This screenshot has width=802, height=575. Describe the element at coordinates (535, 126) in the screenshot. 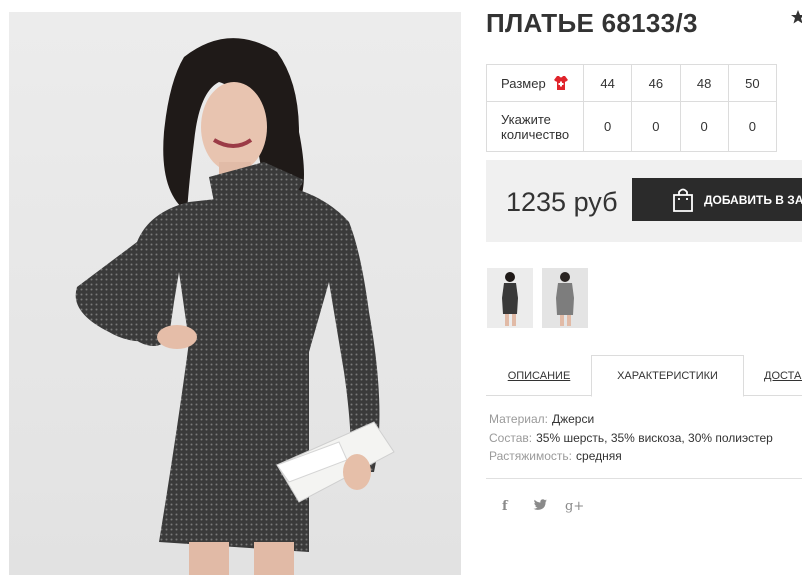

I see `quantity-label: Укажите количество` at that location.